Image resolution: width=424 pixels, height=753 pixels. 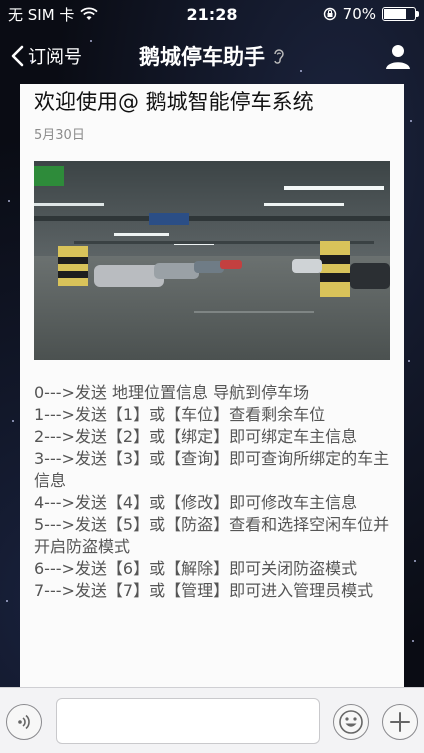 What do you see at coordinates (196, 568) in the screenshot?
I see `body-line: 6--->发送【6】或【解除】即可关闭防盗模式` at bounding box center [196, 568].